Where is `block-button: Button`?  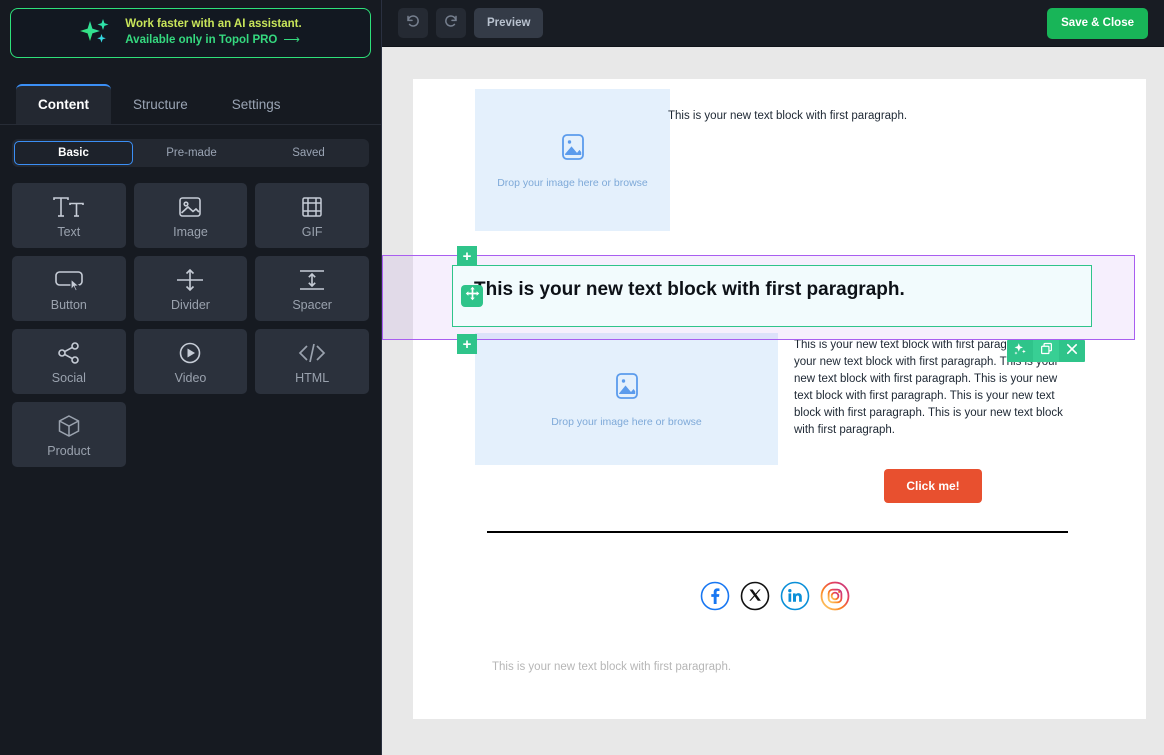
block-button: Button is located at coordinates (69, 288).